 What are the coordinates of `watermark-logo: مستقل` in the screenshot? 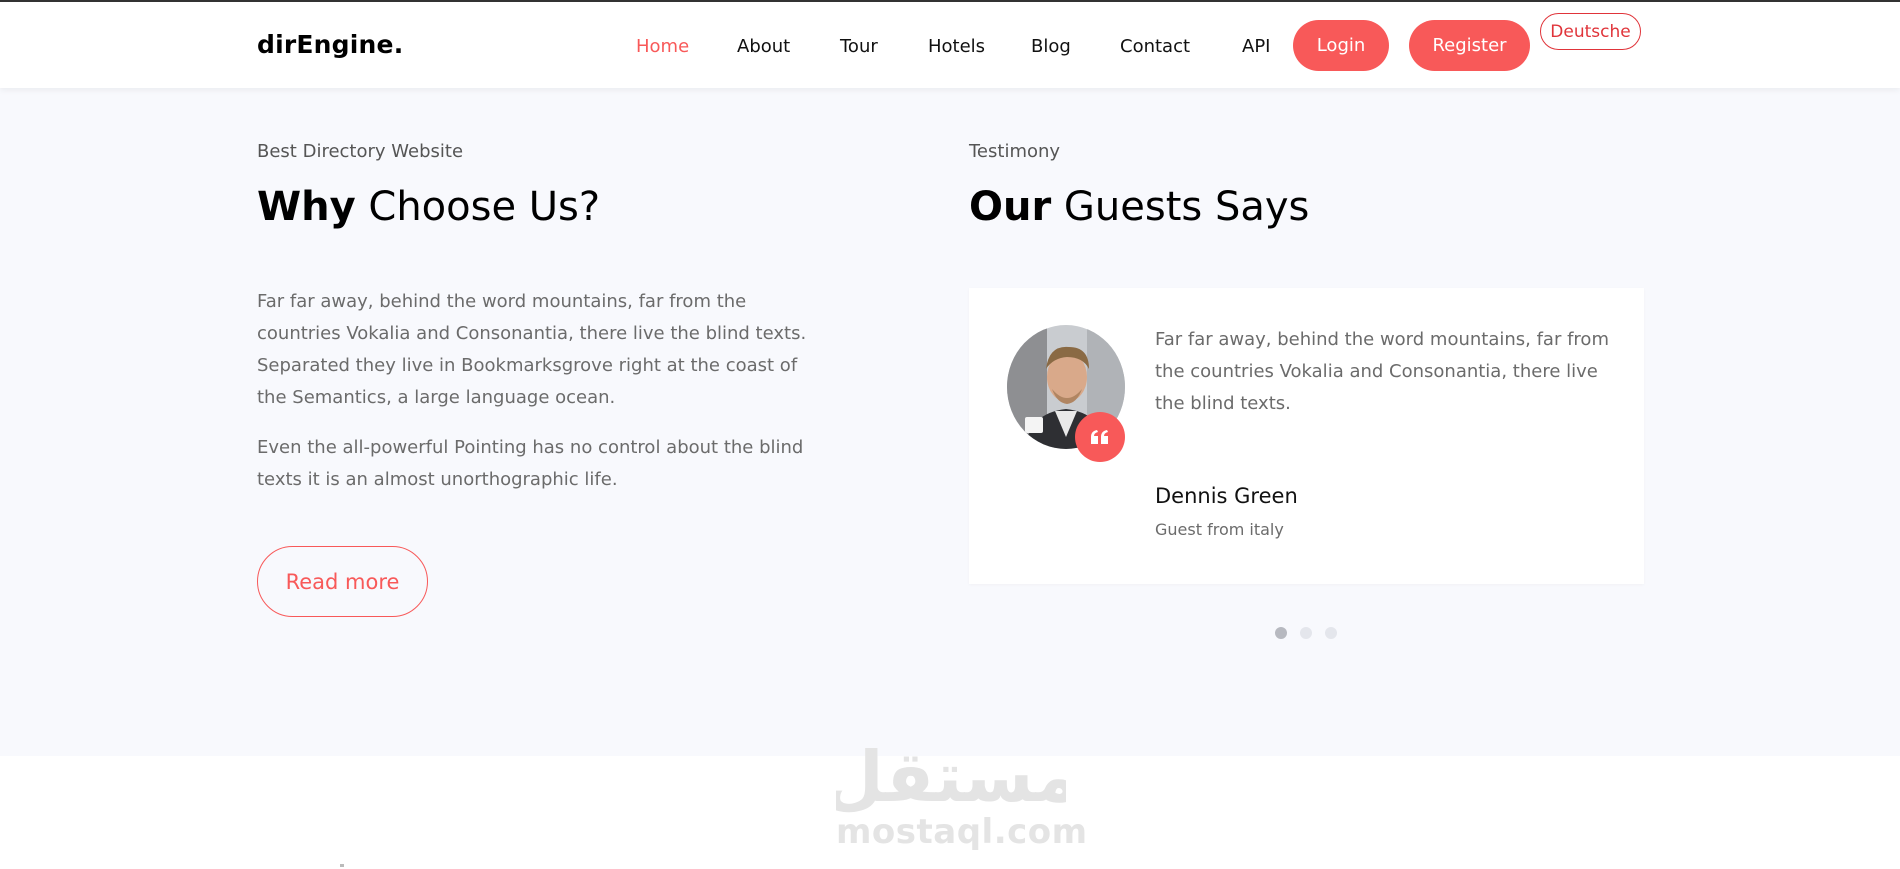 It's located at (951, 775).